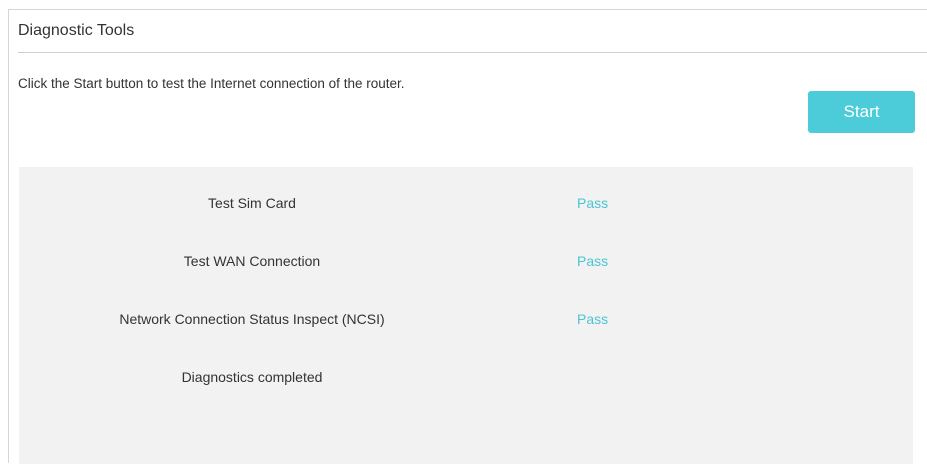 The image size is (927, 464). What do you see at coordinates (472, 52) in the screenshot?
I see `title-divider` at bounding box center [472, 52].